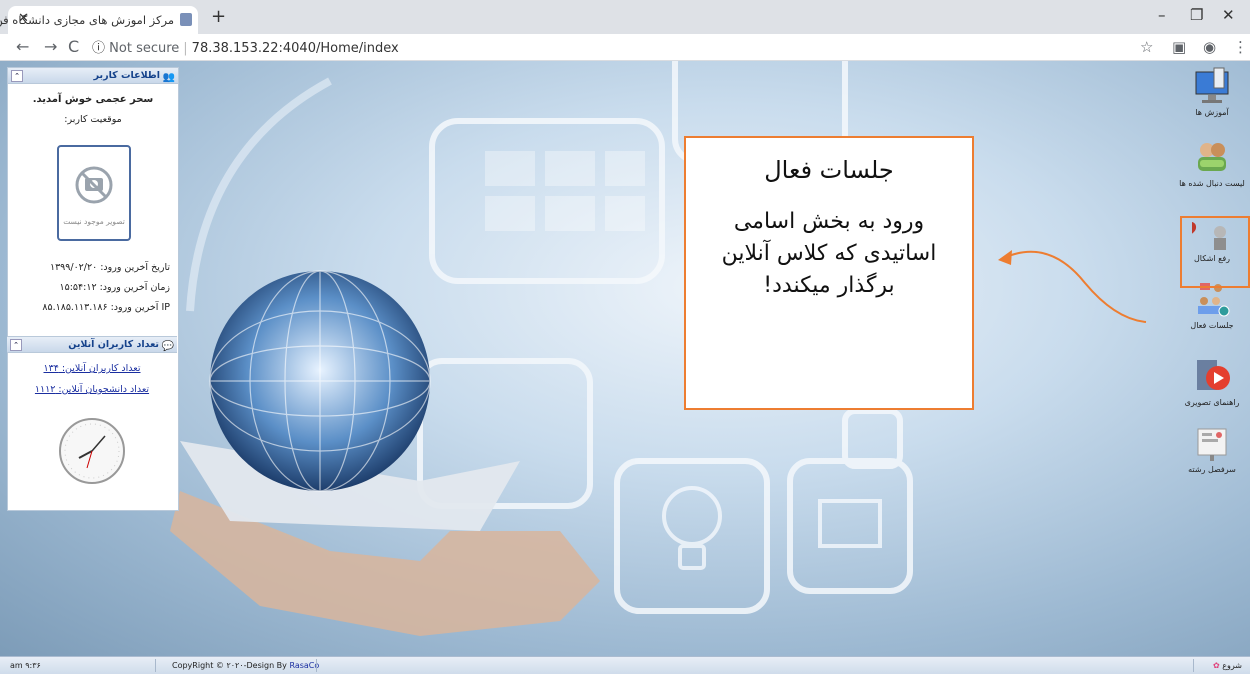  I want to click on favicon-icon, so click(186, 19).